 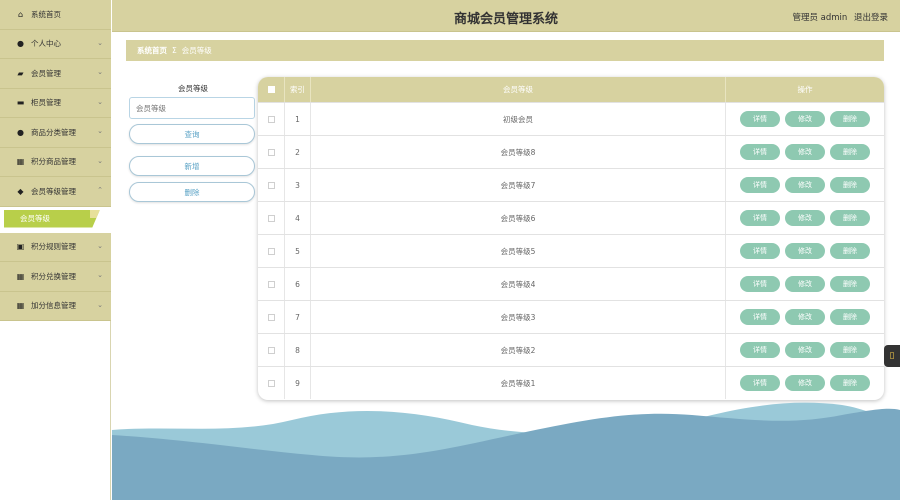 What do you see at coordinates (192, 108) in the screenshot?
I see `search-input` at bounding box center [192, 108].